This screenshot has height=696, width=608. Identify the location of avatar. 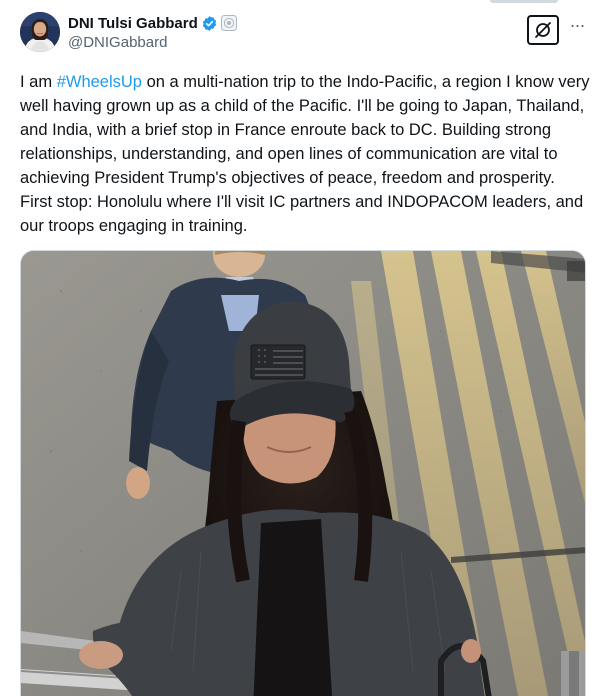
(40, 32).